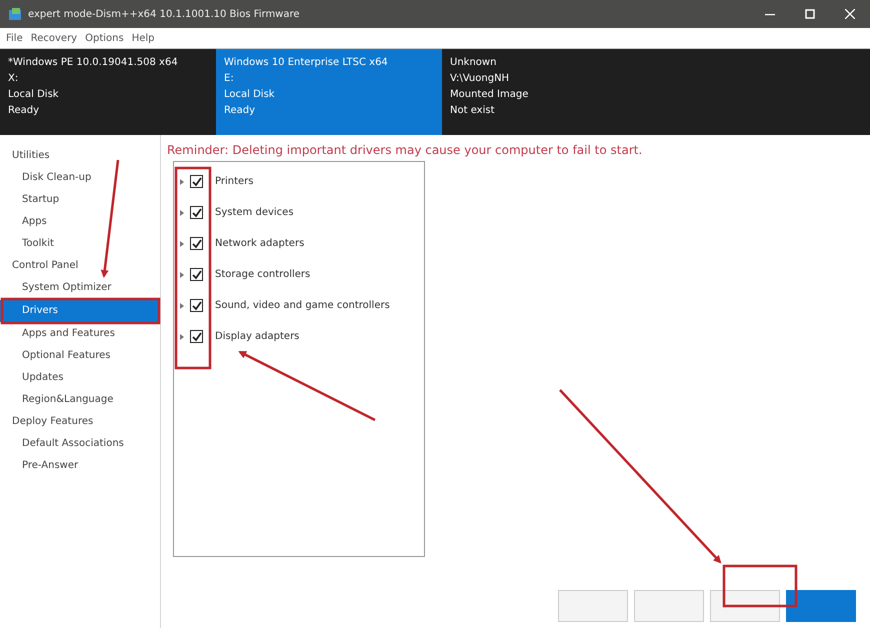  What do you see at coordinates (474, 63) in the screenshot?
I see `image-detail: Unknown` at bounding box center [474, 63].